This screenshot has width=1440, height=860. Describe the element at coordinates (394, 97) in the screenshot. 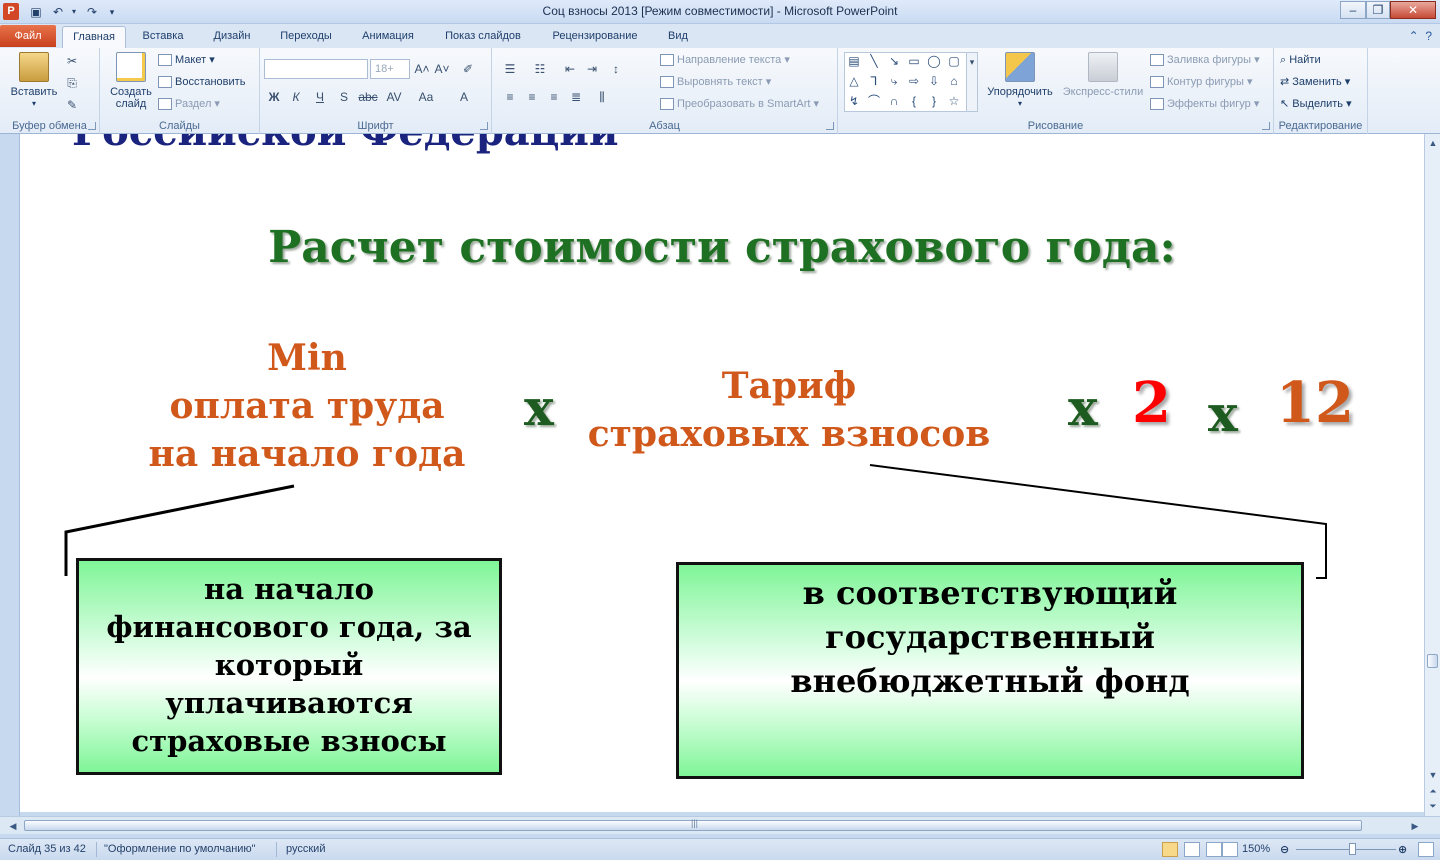

I see `char-spacing-icon: AV` at that location.